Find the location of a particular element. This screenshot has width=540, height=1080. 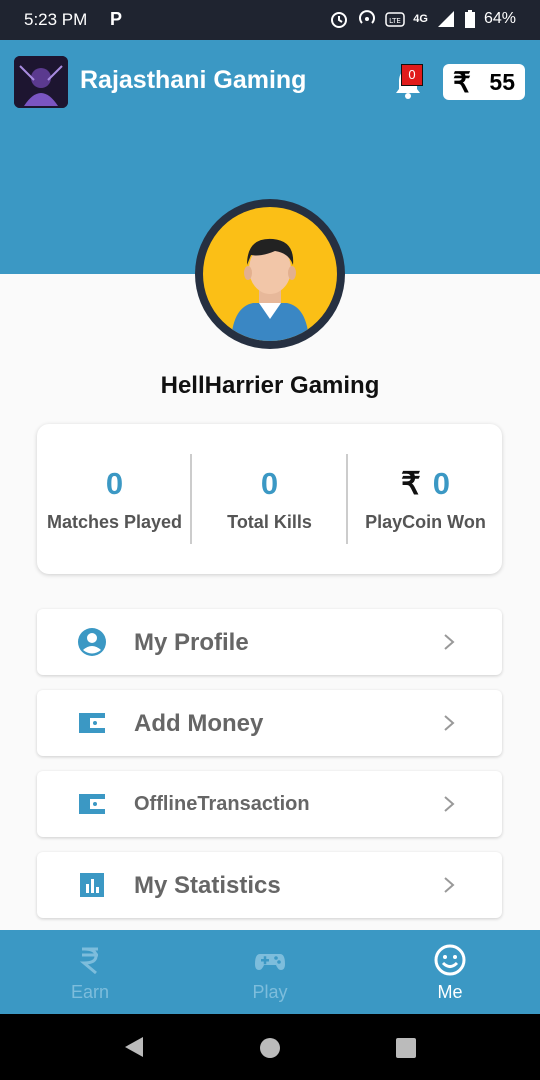

system-navigation-bar is located at coordinates (270, 1047).